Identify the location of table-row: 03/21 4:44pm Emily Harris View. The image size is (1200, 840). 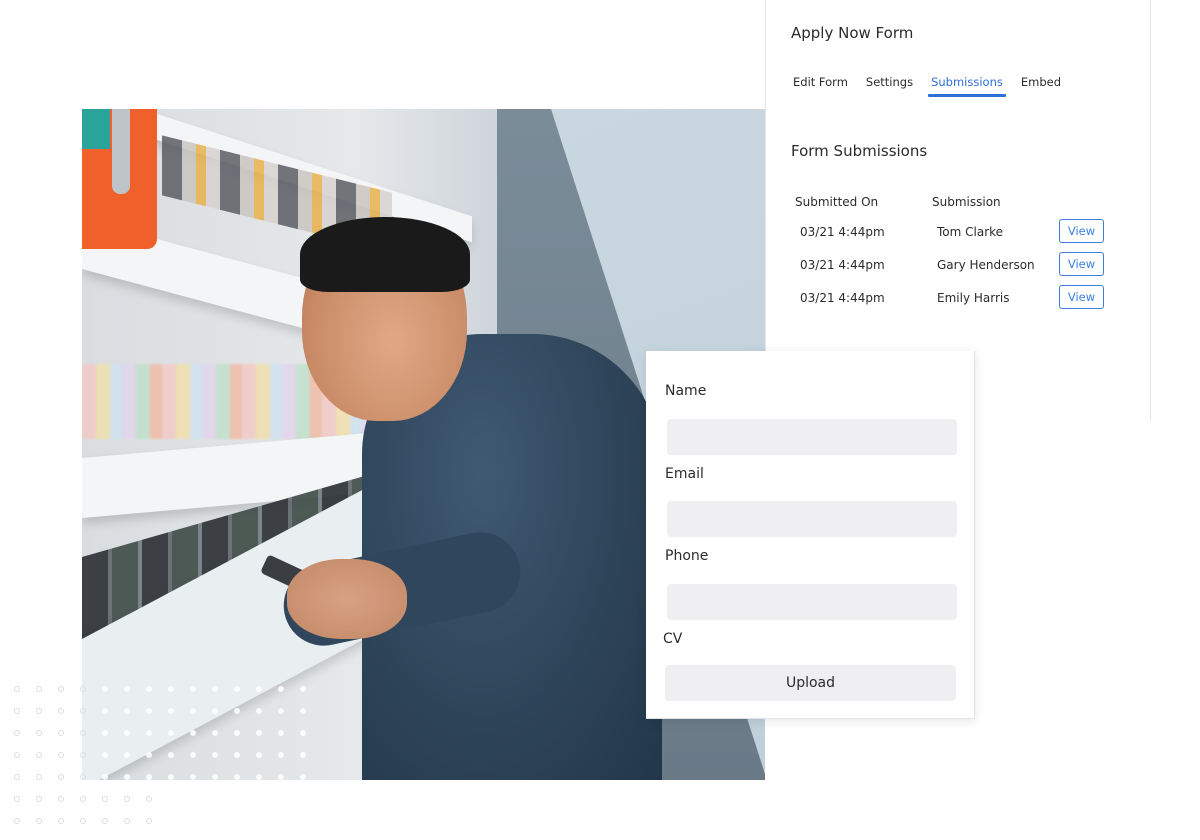
(960, 297).